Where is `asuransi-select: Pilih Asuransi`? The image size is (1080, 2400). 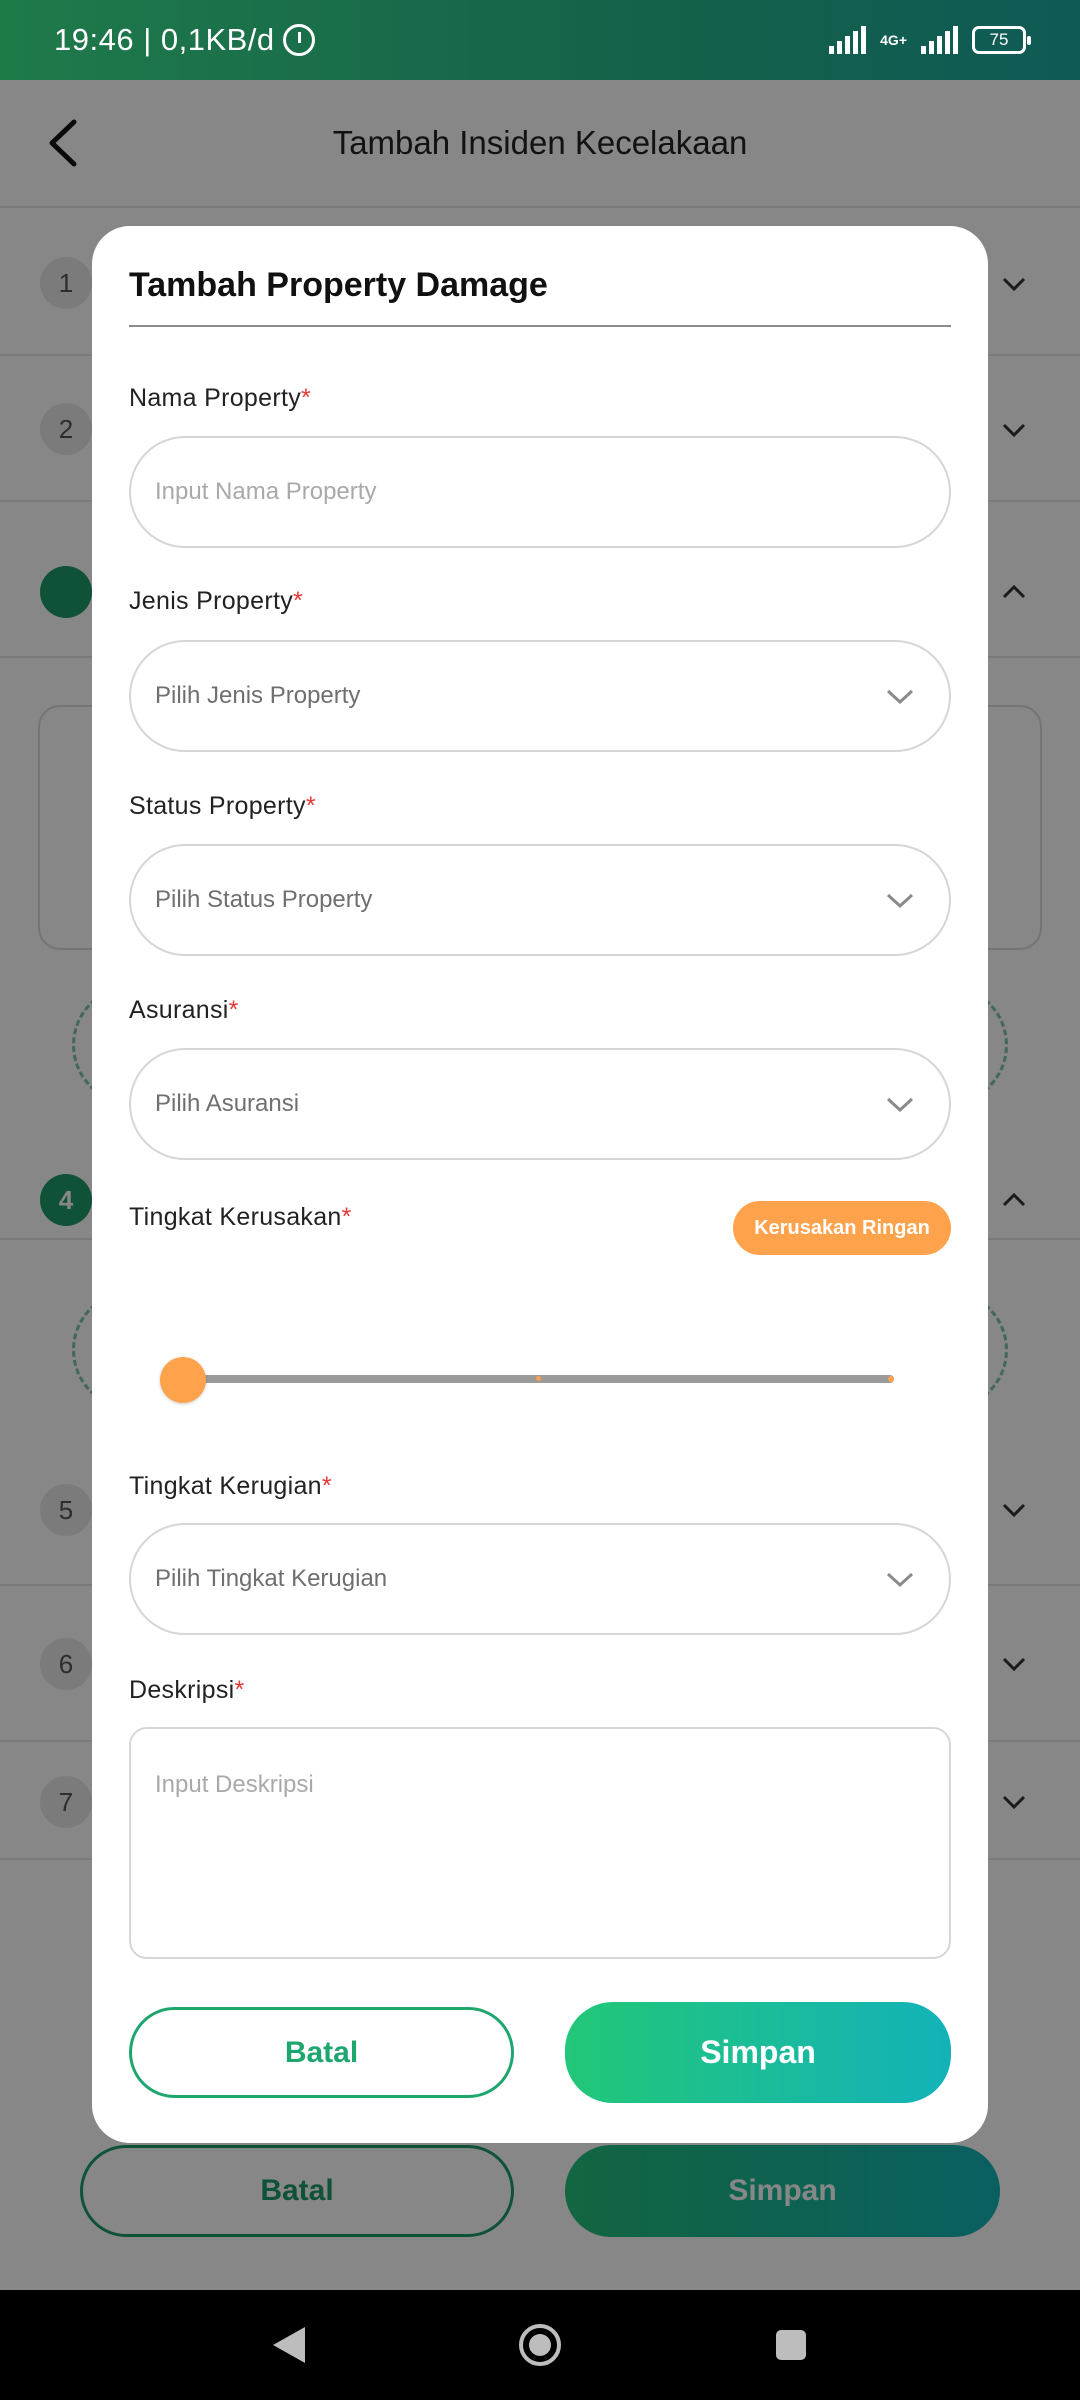 asuransi-select: Pilih Asuransi is located at coordinates (540, 1104).